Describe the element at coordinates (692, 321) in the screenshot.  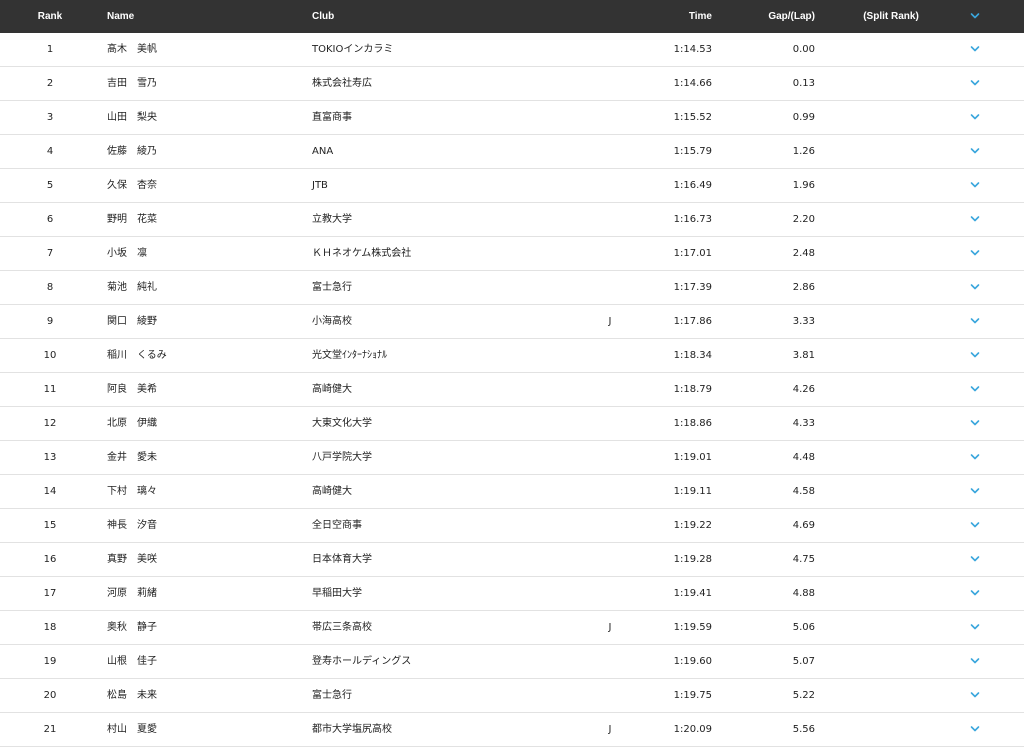
I see `time-cell: 1:17.86` at that location.